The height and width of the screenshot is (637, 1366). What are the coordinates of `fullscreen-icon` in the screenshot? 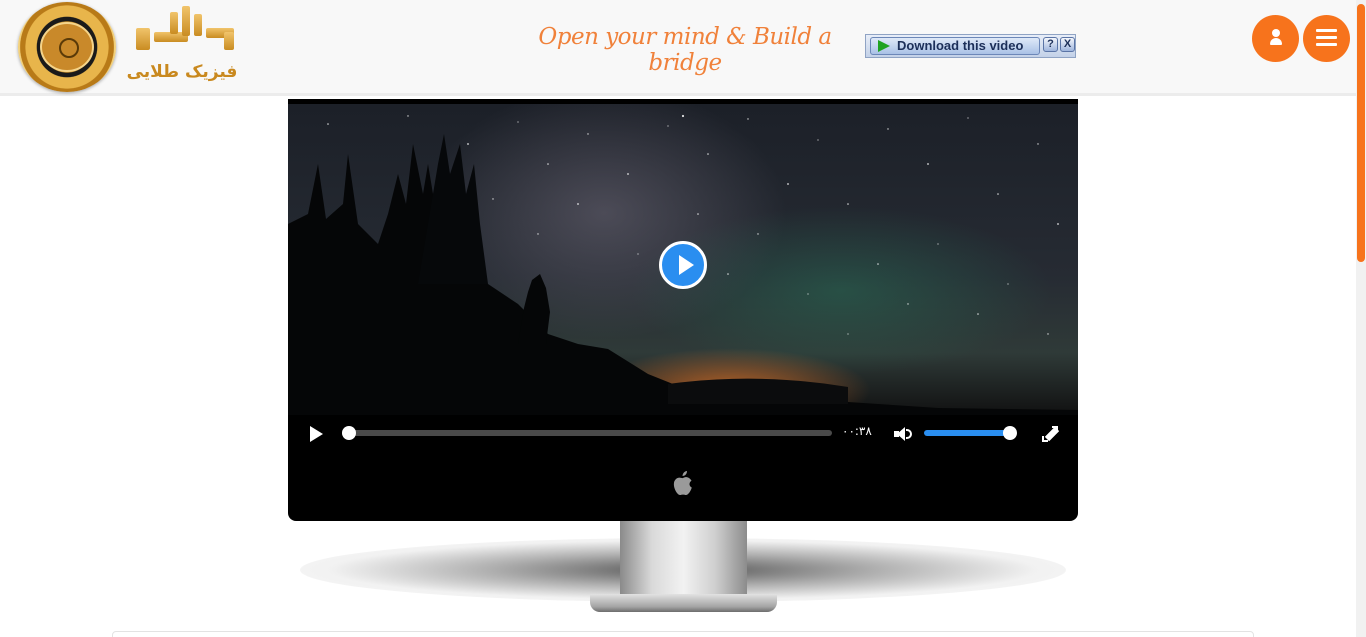 It's located at (1051, 434).